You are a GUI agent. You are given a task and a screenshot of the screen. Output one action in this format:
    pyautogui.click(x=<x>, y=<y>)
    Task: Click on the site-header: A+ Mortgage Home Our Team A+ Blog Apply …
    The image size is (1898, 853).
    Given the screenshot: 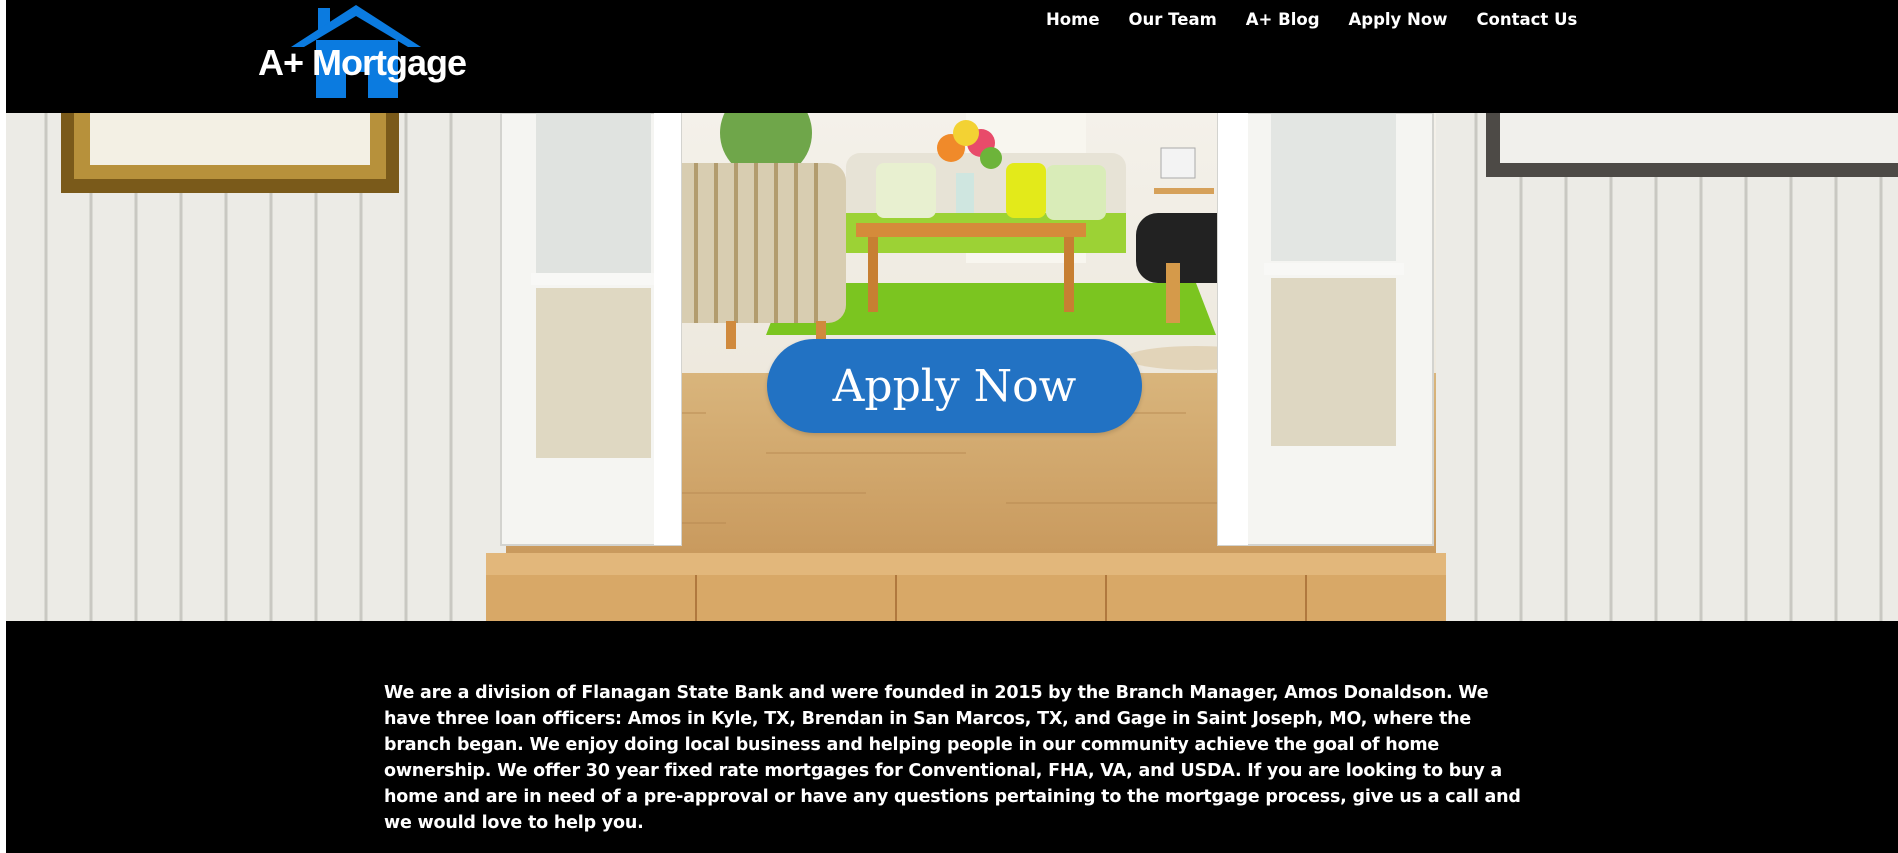 What is the action you would take?
    pyautogui.click(x=952, y=56)
    